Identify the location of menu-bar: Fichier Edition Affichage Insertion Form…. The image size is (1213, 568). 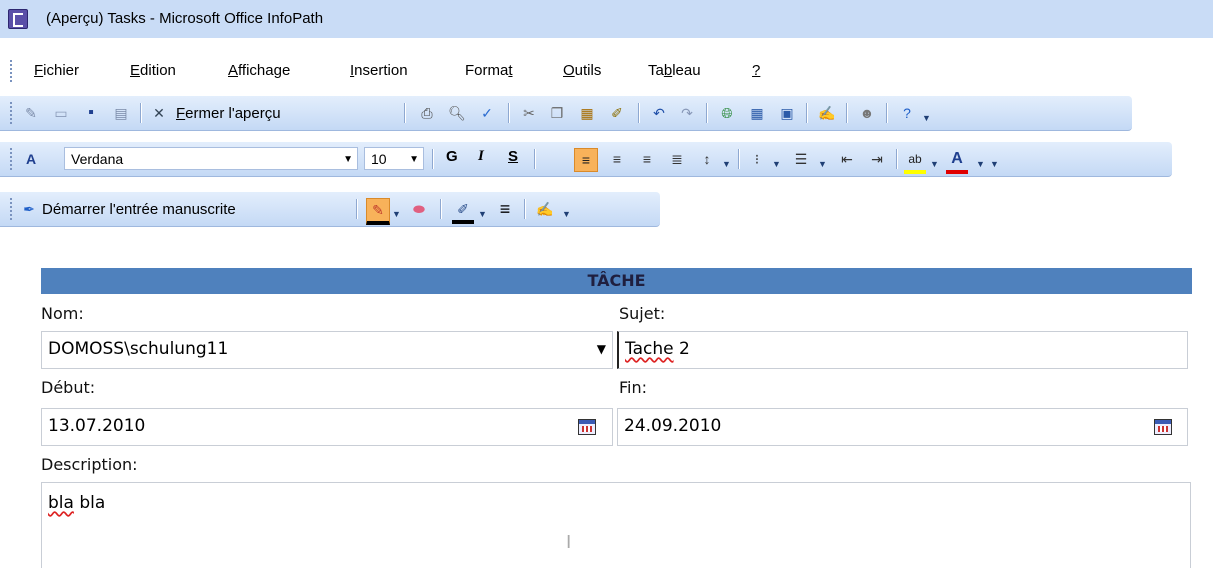
(606, 72).